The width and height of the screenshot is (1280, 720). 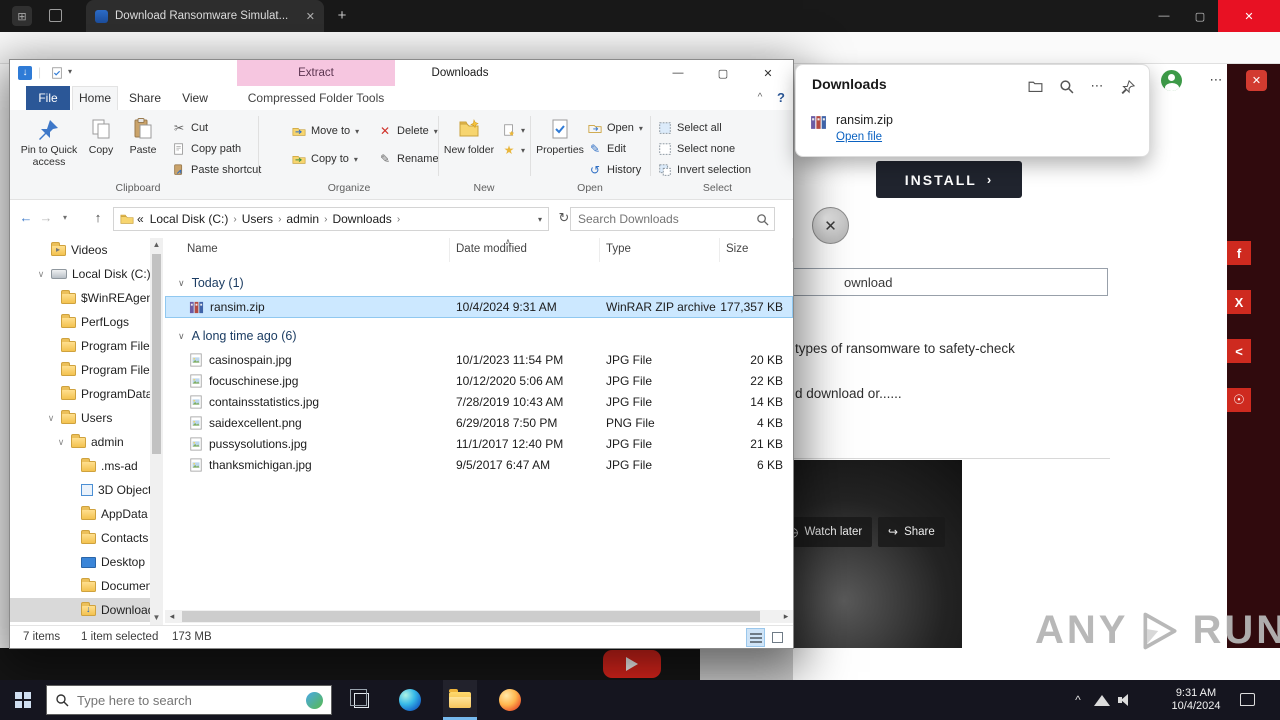 I want to click on invert-selection-button: Invert selection, so click(x=704, y=170).